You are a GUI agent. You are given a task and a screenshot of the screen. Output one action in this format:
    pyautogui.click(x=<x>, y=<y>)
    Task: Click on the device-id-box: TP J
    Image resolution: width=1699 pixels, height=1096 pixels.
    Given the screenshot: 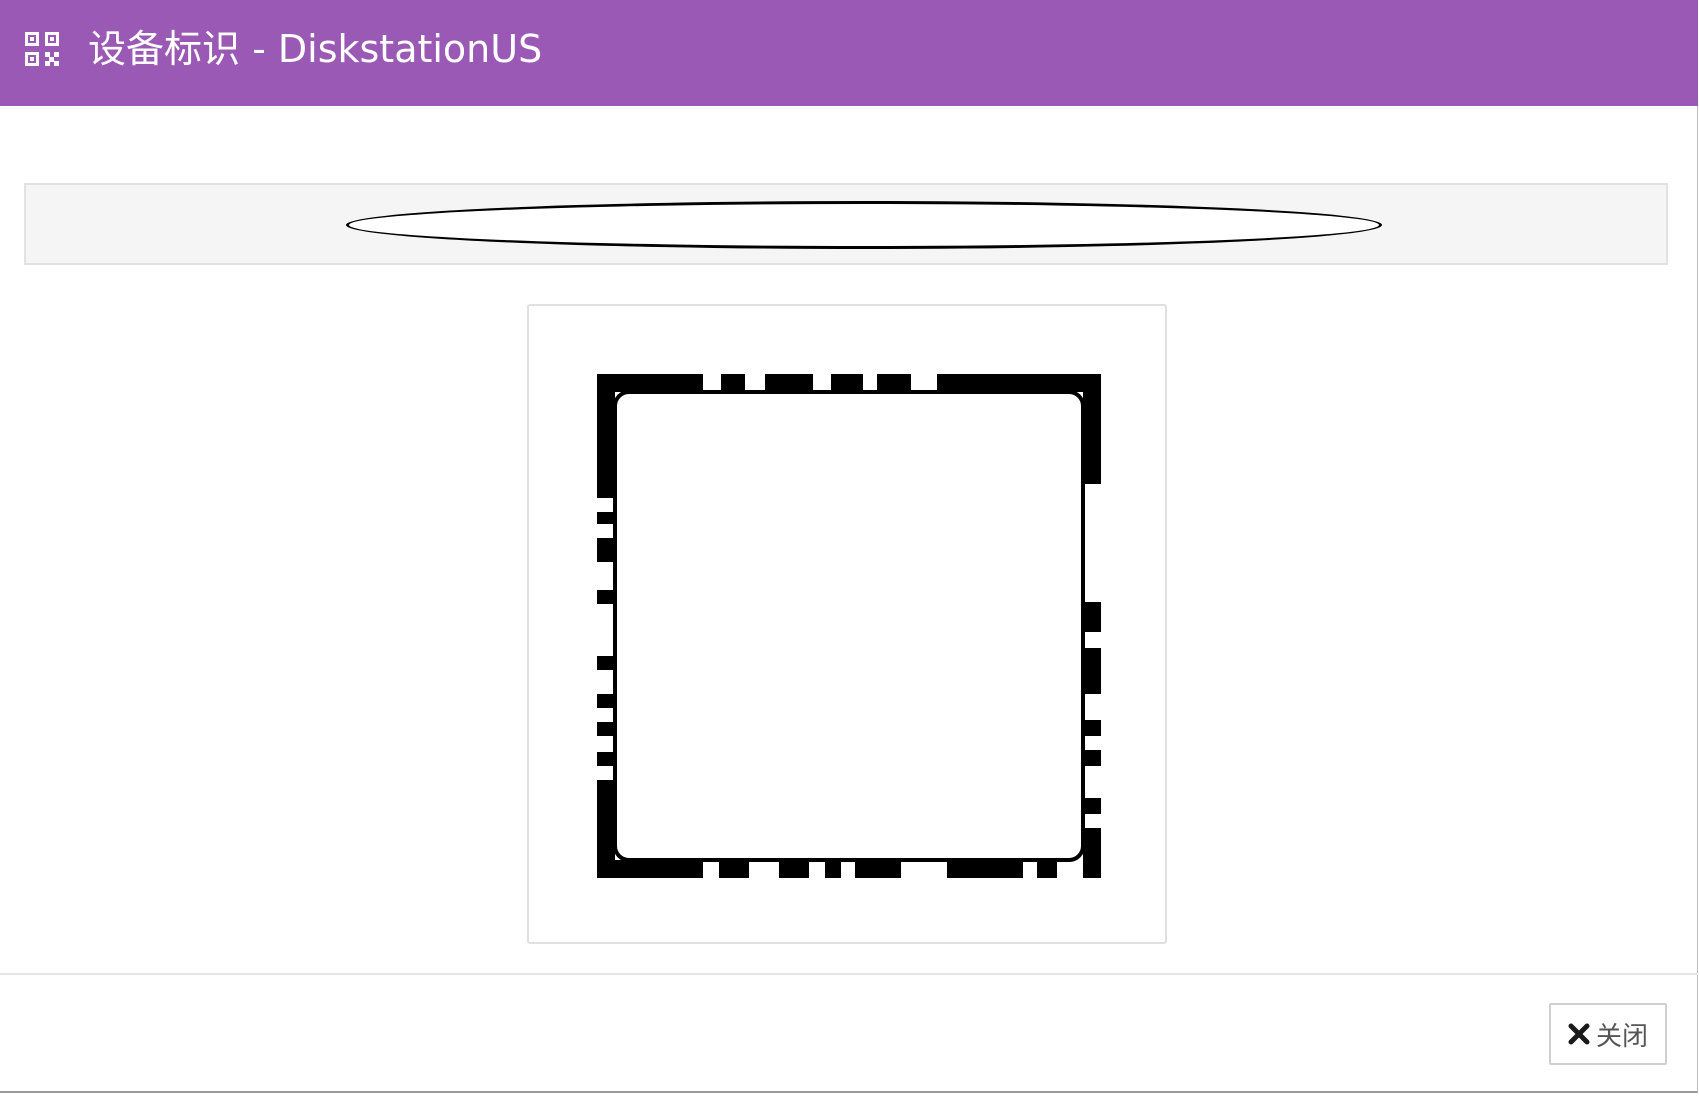 What is the action you would take?
    pyautogui.click(x=846, y=224)
    